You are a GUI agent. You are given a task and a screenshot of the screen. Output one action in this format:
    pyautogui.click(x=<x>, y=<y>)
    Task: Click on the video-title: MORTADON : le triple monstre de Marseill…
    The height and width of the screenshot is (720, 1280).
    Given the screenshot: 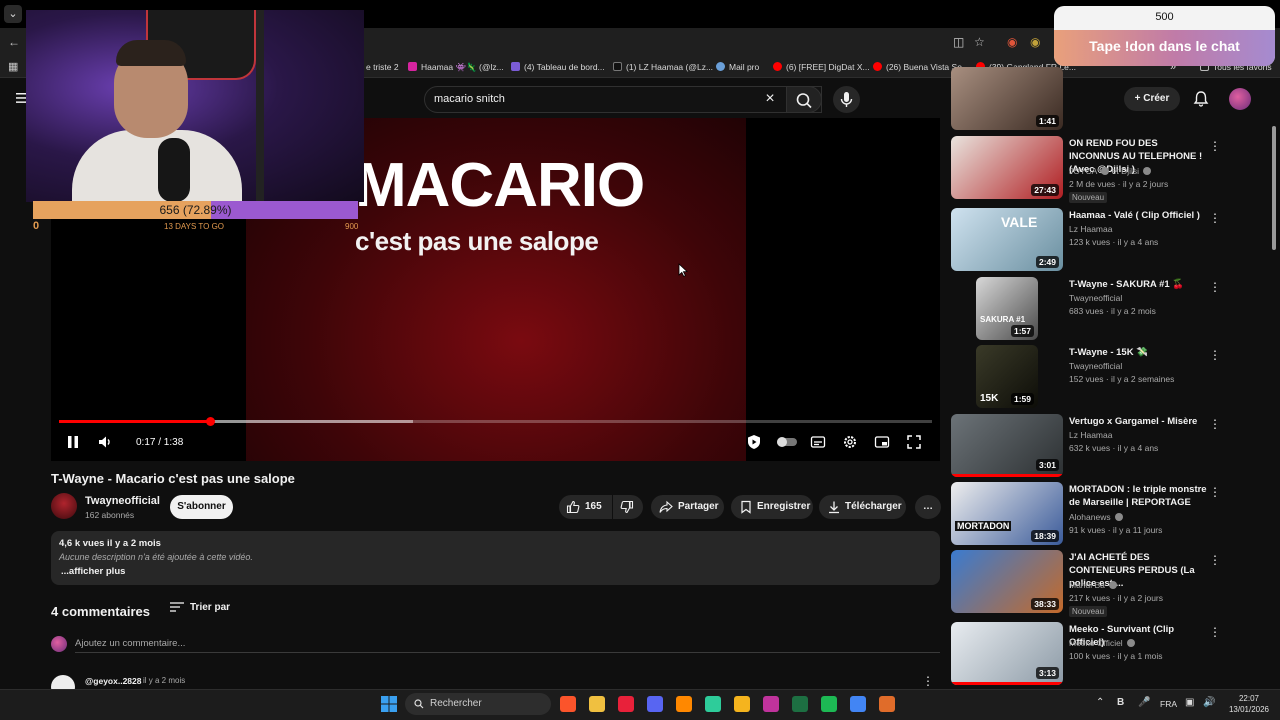 What is the action you would take?
    pyautogui.click(x=1139, y=496)
    